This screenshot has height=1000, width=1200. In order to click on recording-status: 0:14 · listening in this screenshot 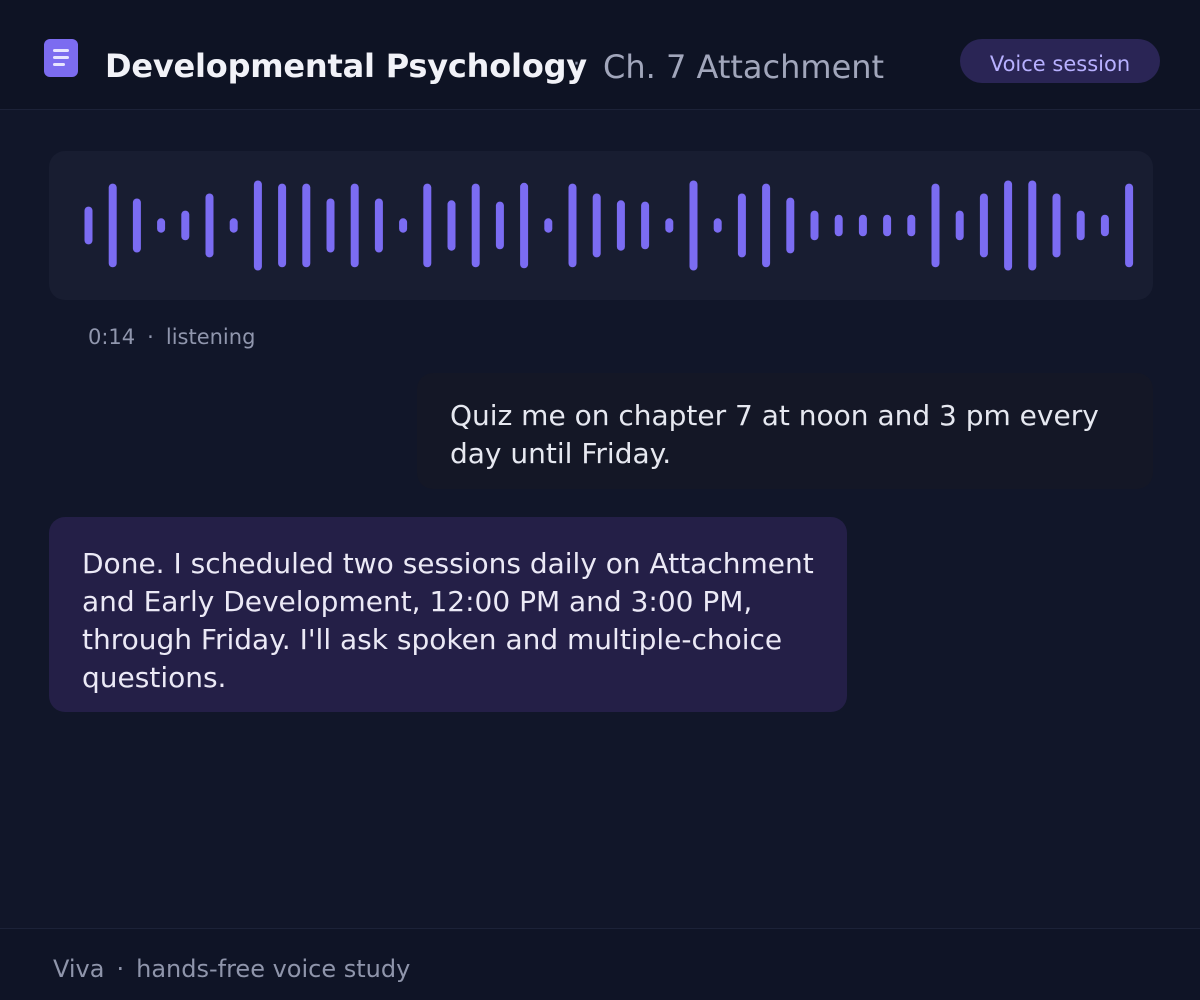, I will do `click(171, 337)`.